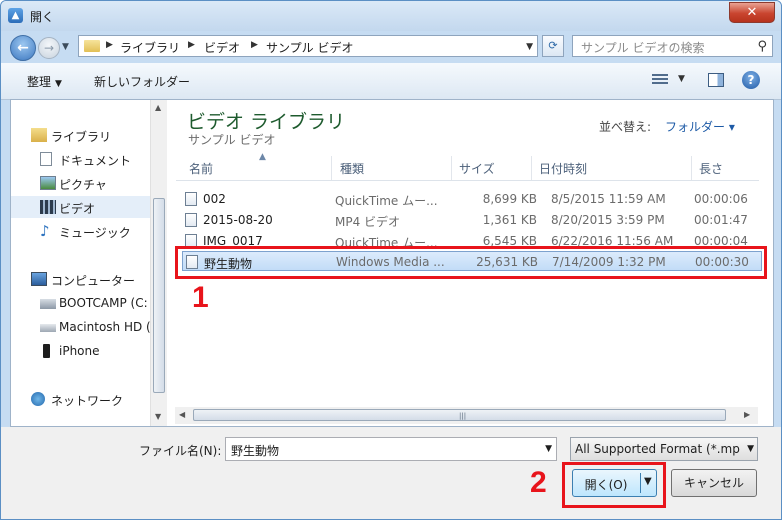 This screenshot has width=782, height=520. What do you see at coordinates (266, 122) in the screenshot?
I see `library-title: ビデオ ライブラリ` at bounding box center [266, 122].